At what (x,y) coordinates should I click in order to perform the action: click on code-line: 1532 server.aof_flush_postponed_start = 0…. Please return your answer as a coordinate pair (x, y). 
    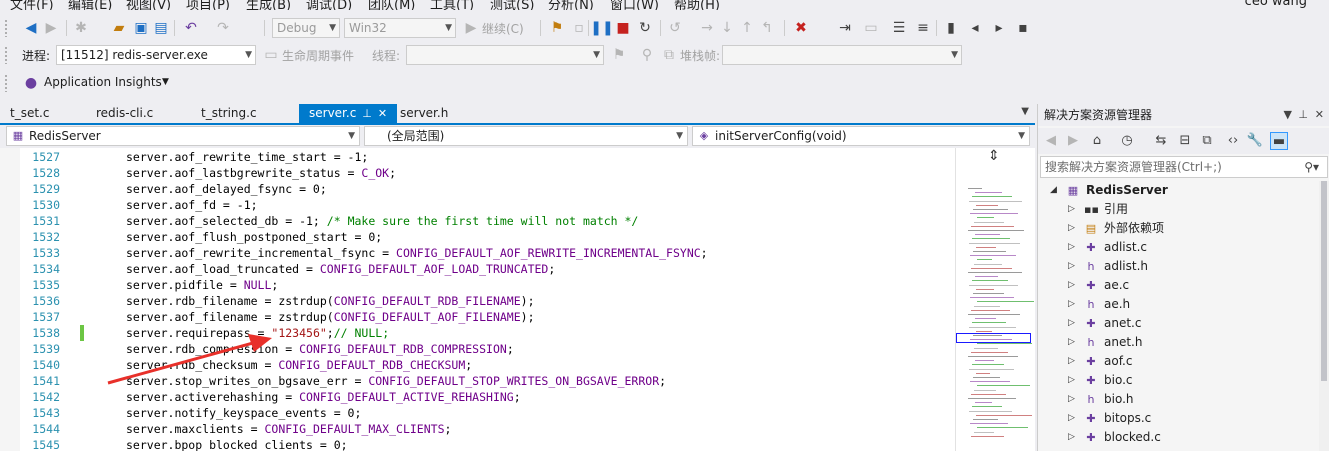
    Looking at the image, I should click on (477, 237).